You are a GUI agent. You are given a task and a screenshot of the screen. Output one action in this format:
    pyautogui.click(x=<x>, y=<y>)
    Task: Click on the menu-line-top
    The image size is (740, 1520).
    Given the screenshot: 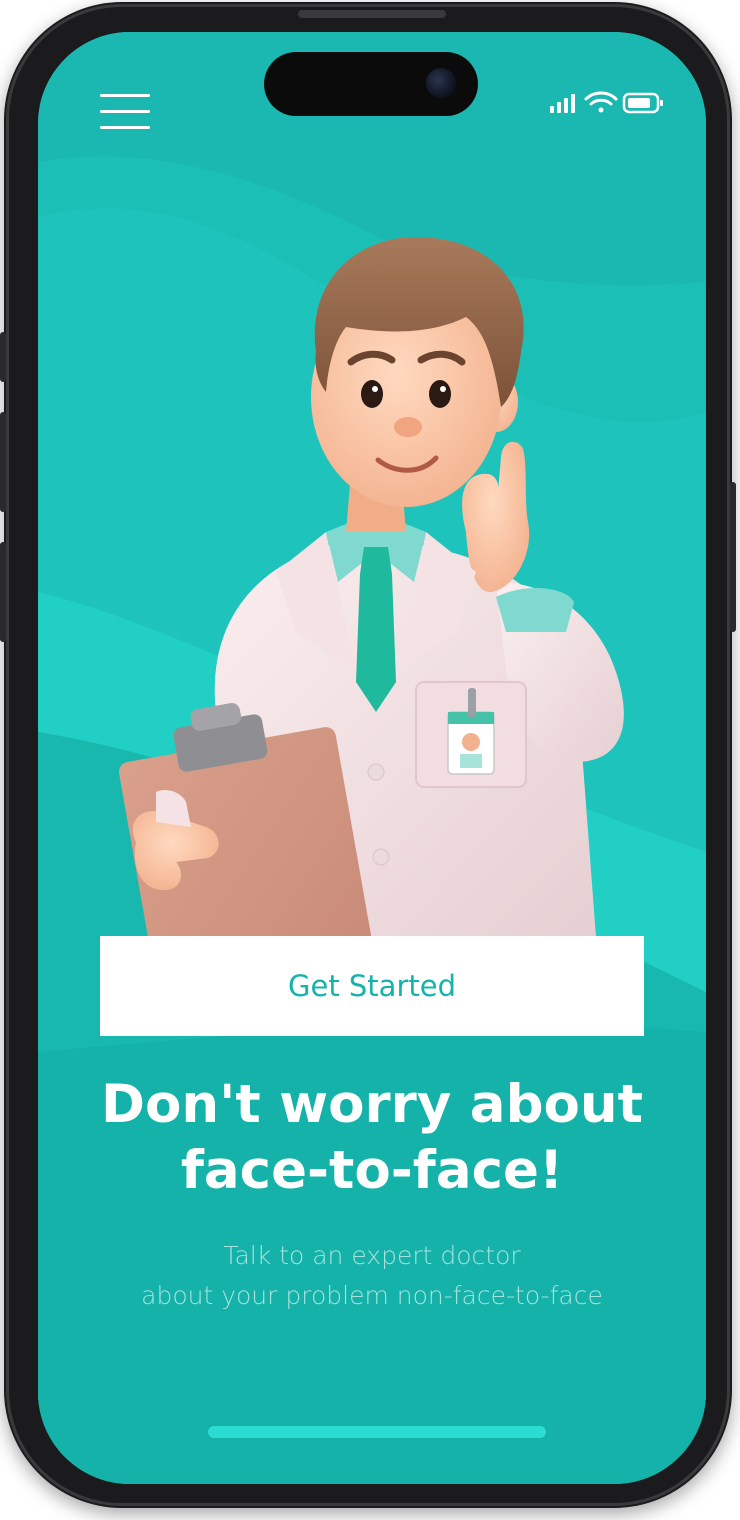 What is the action you would take?
    pyautogui.click(x=125, y=95)
    